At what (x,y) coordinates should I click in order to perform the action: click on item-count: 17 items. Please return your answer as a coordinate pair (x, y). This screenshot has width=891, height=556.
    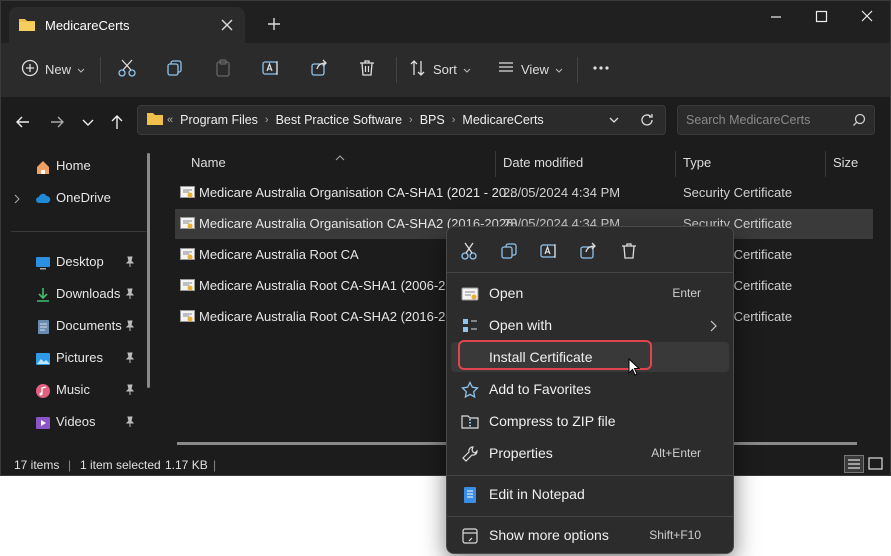
    Looking at the image, I should click on (37, 465).